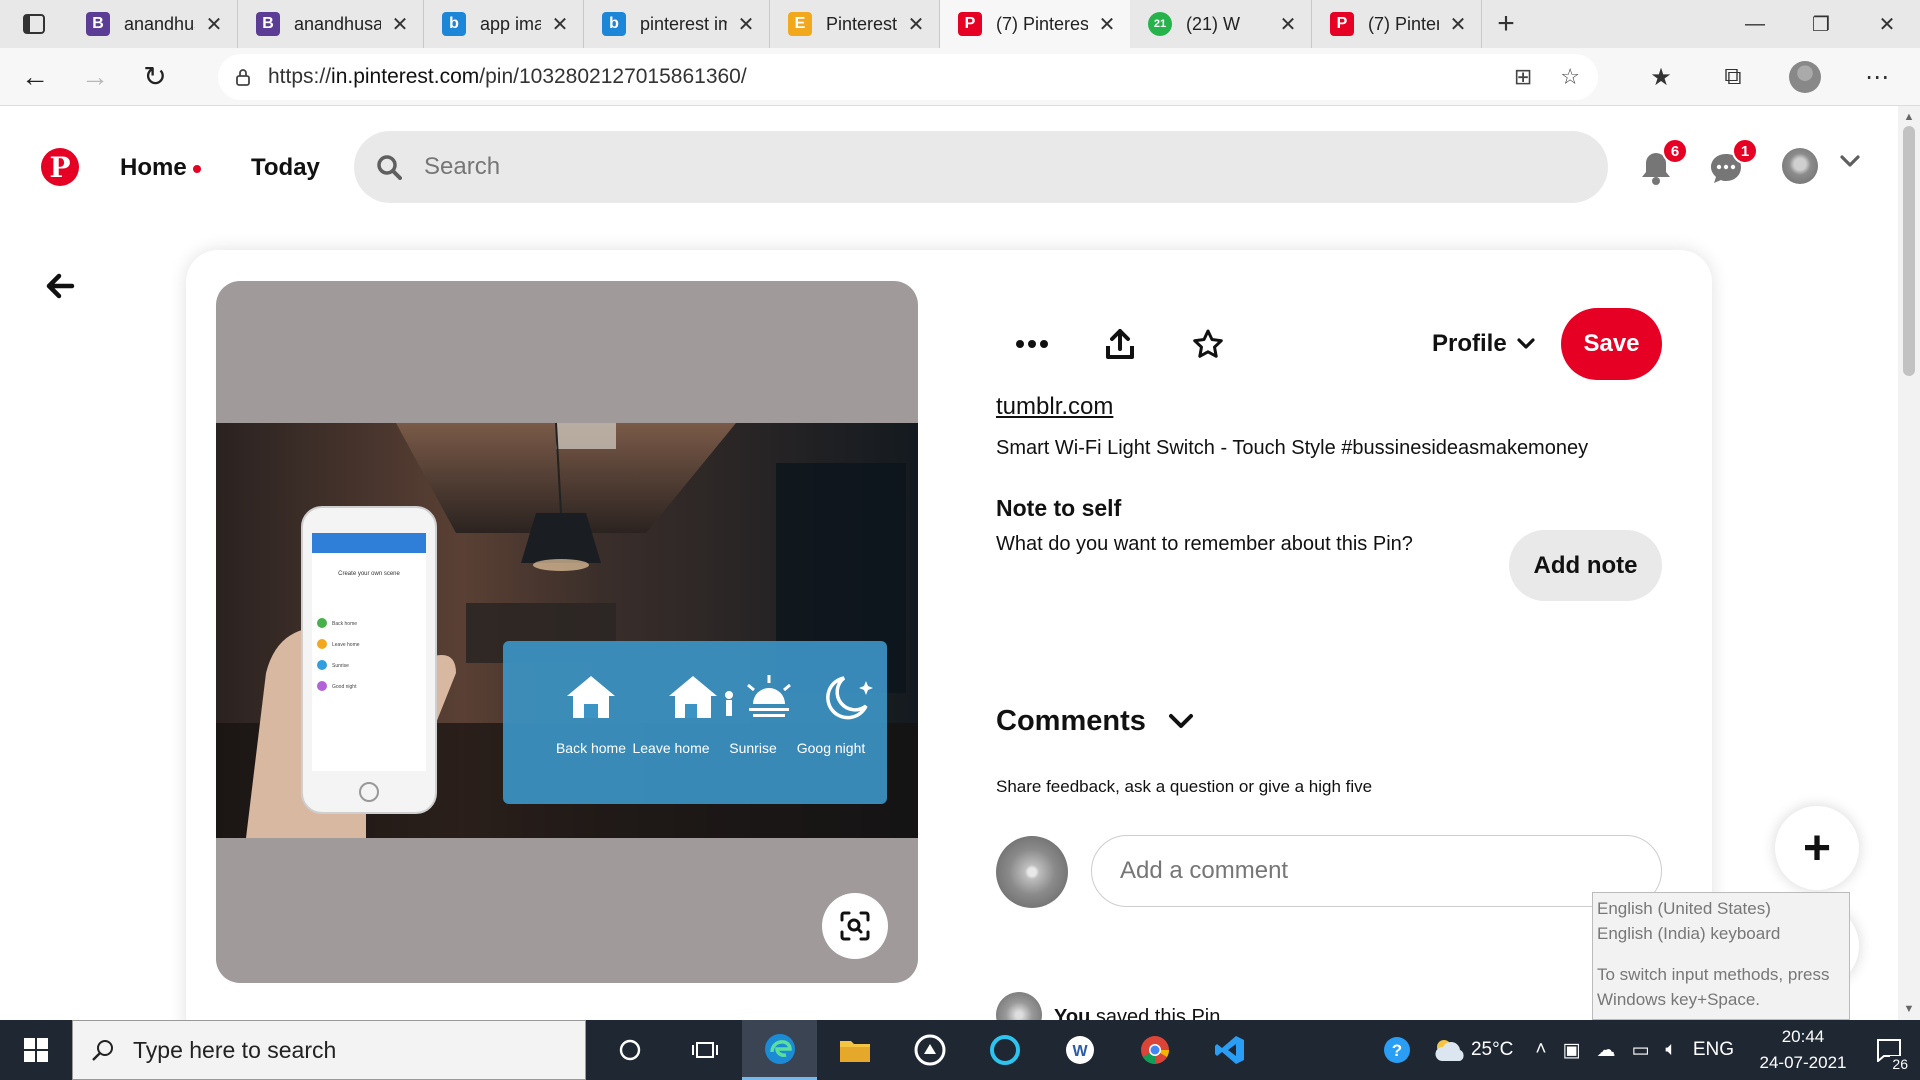 This screenshot has width=1920, height=1080. I want to click on close-window-button: ✕, so click(1887, 24).